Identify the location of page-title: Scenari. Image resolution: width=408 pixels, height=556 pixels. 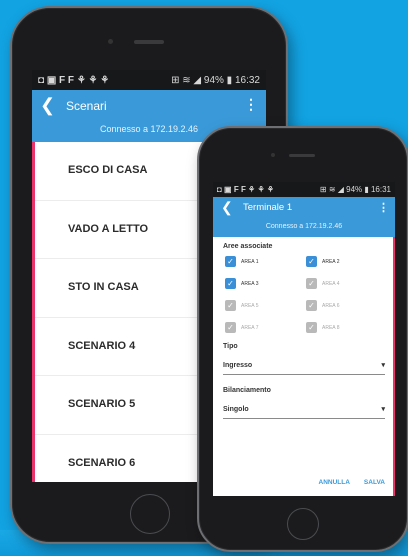
(86, 106).